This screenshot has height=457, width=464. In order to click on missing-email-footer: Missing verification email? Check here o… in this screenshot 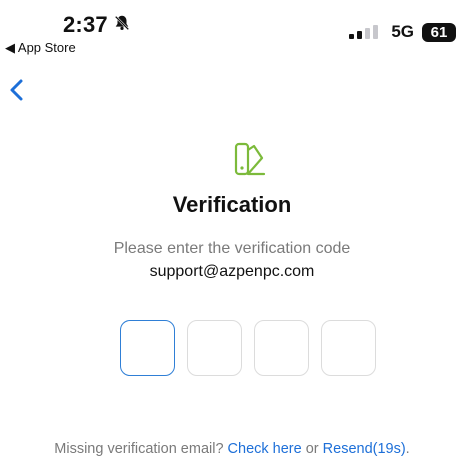, I will do `click(232, 449)`.